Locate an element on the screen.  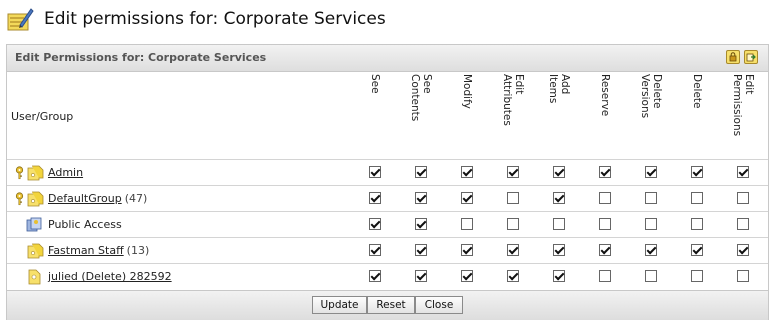
row-name: Public Access is located at coordinates (85, 224).